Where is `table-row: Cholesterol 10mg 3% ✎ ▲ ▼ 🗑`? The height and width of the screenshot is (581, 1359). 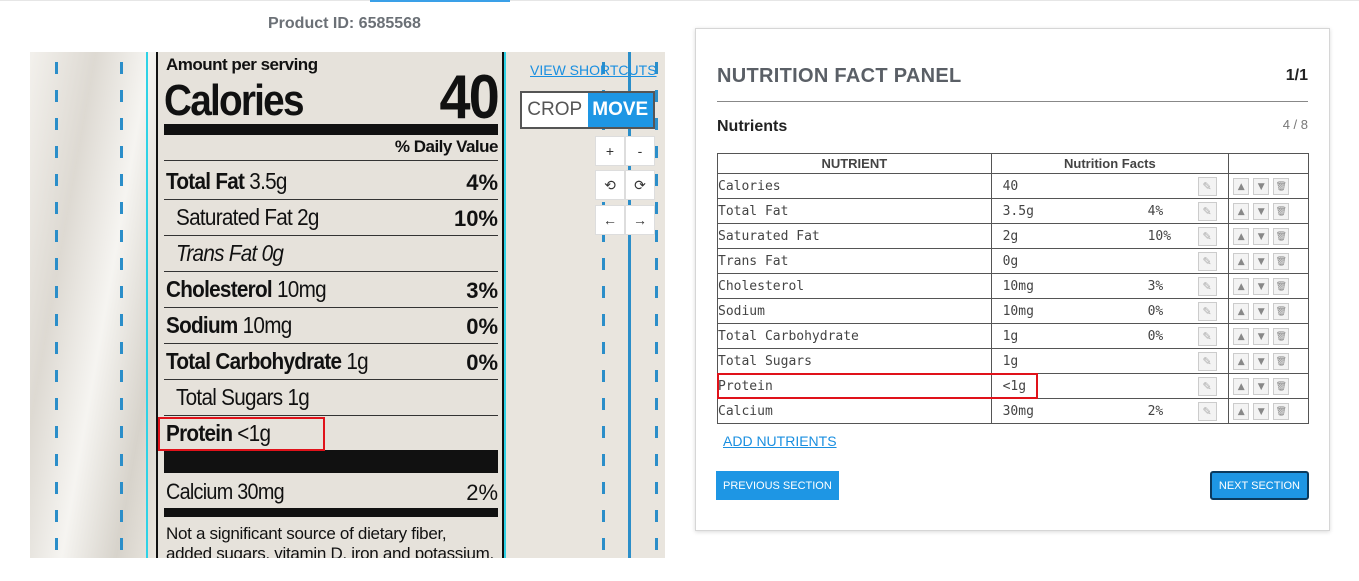 table-row: Cholesterol 10mg 3% ✎ ▲ ▼ 🗑 is located at coordinates (1013, 286).